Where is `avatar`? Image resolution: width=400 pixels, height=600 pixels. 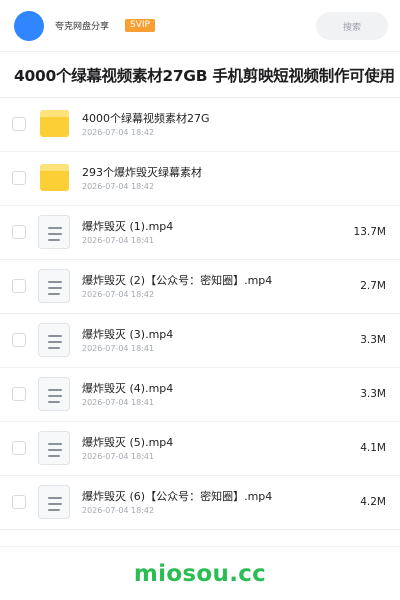 avatar is located at coordinates (29, 25).